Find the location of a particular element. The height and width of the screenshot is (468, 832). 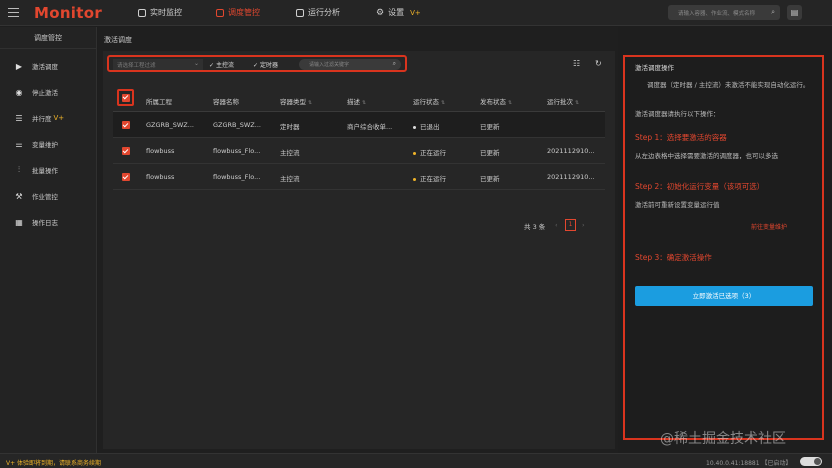

sidebar-item-variables: ⚌ 变量维护 is located at coordinates (48, 144).